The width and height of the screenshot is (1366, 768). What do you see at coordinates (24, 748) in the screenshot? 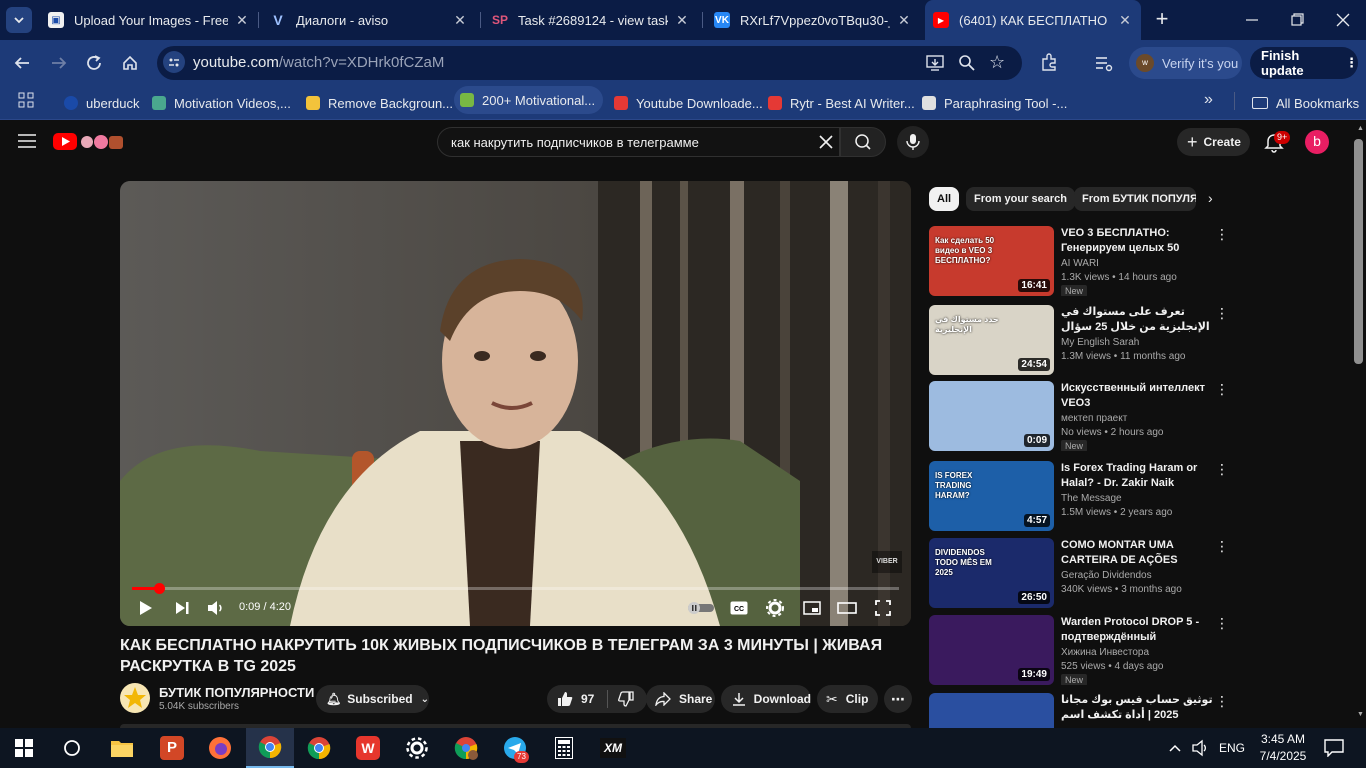
I see `start-button` at bounding box center [24, 748].